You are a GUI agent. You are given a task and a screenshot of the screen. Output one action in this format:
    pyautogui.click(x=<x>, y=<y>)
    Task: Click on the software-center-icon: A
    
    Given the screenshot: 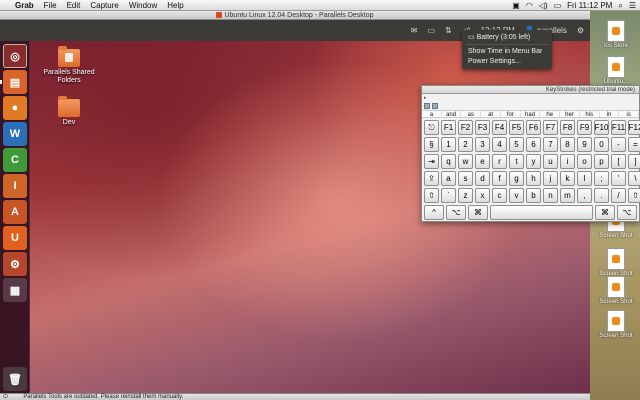 What is the action you would take?
    pyautogui.click(x=15, y=212)
    